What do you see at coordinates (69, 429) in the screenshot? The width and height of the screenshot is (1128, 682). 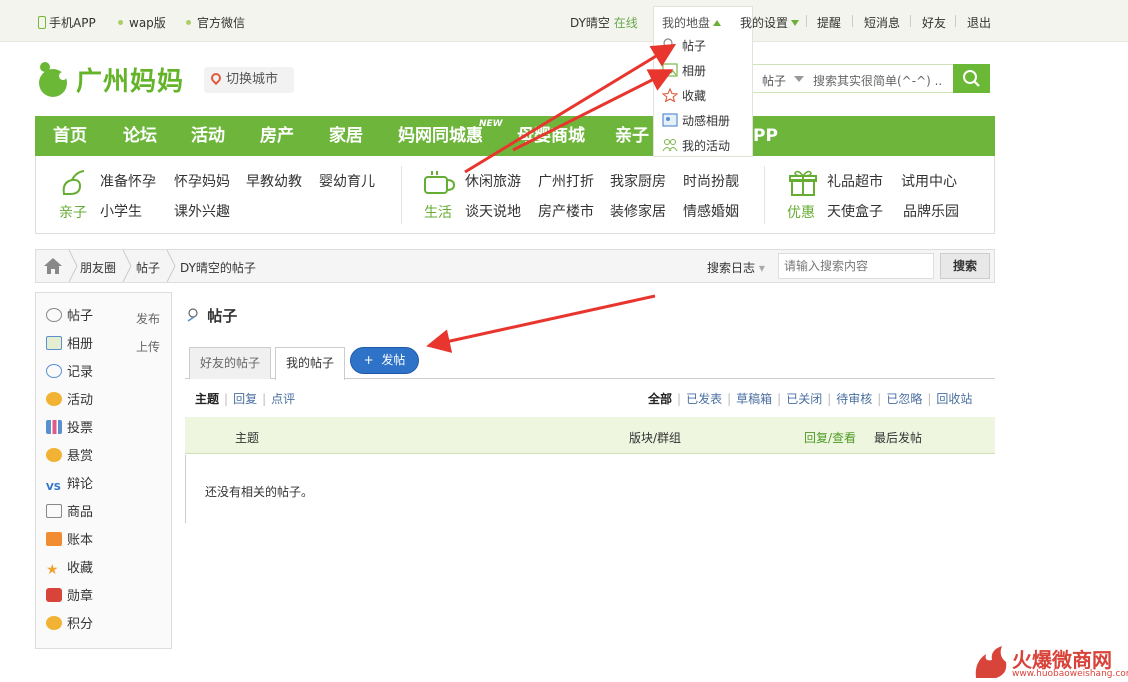 I see `sidebar-item-polls: 投票` at bounding box center [69, 429].